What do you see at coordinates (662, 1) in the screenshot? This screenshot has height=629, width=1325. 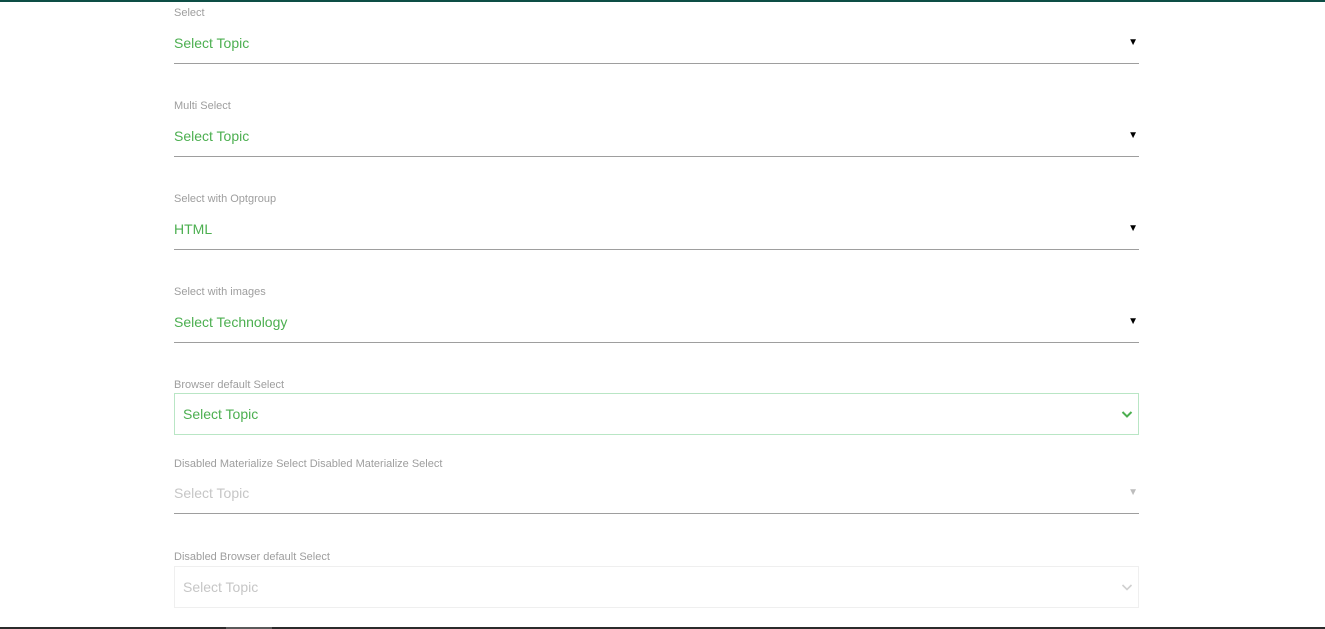 I see `top-border` at bounding box center [662, 1].